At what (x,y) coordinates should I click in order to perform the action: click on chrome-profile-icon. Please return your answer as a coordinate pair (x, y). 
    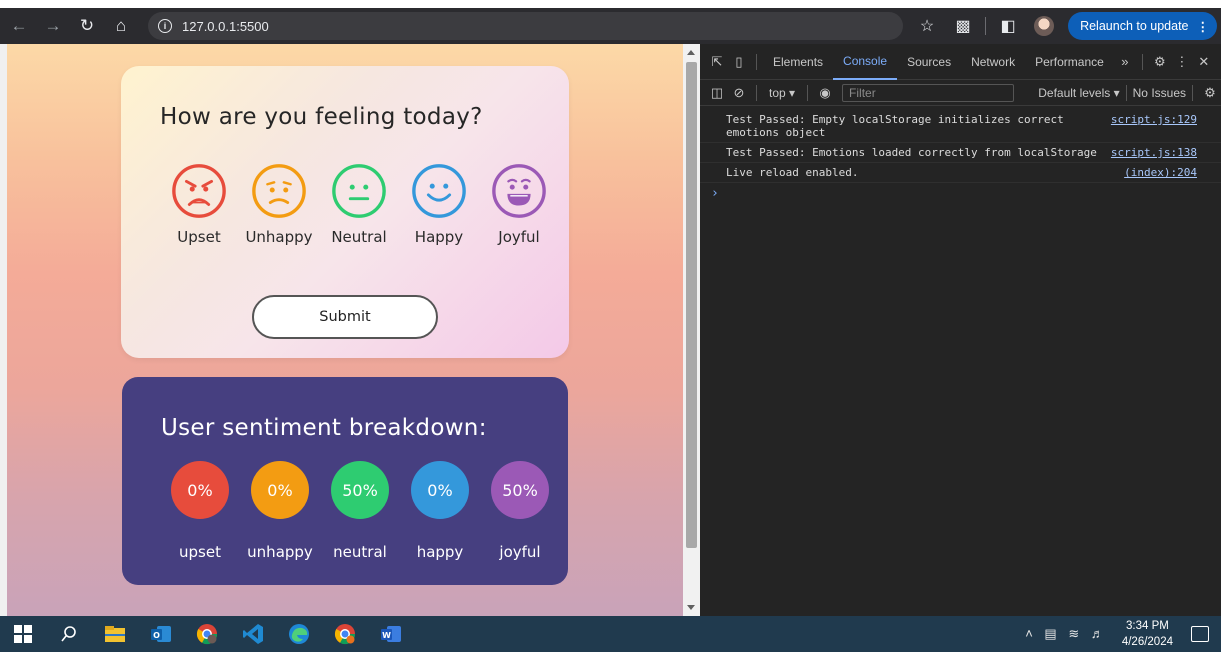
    Looking at the image, I should click on (207, 634).